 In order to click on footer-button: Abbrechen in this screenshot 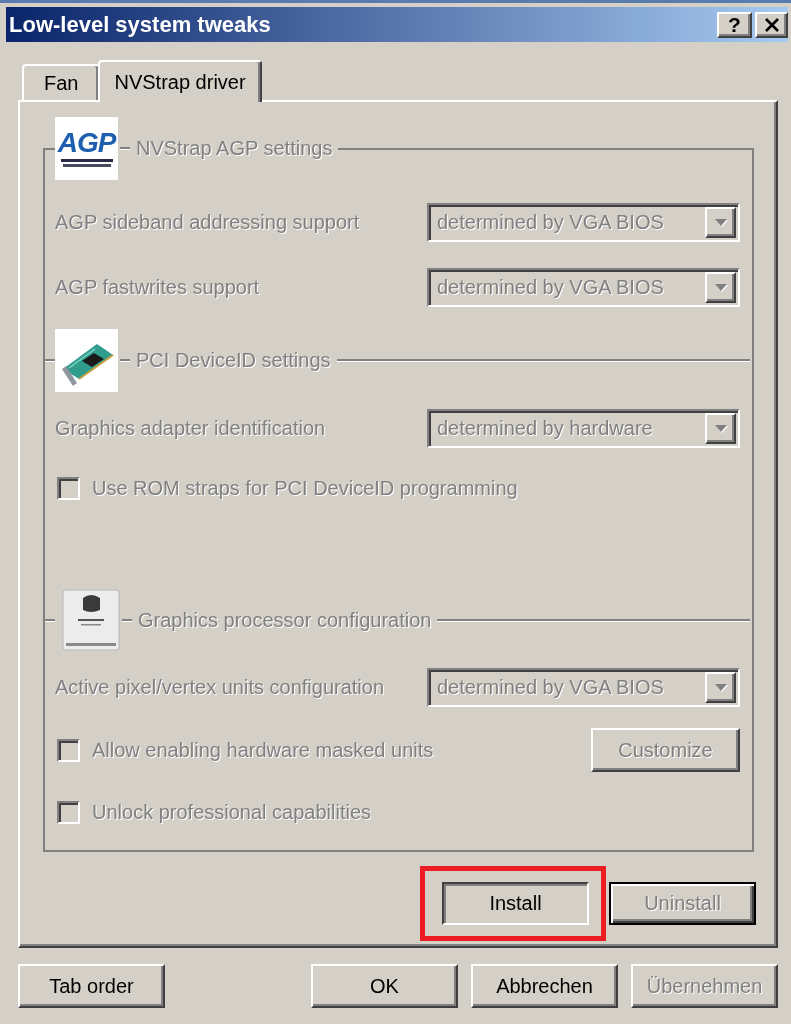, I will do `click(544, 986)`.